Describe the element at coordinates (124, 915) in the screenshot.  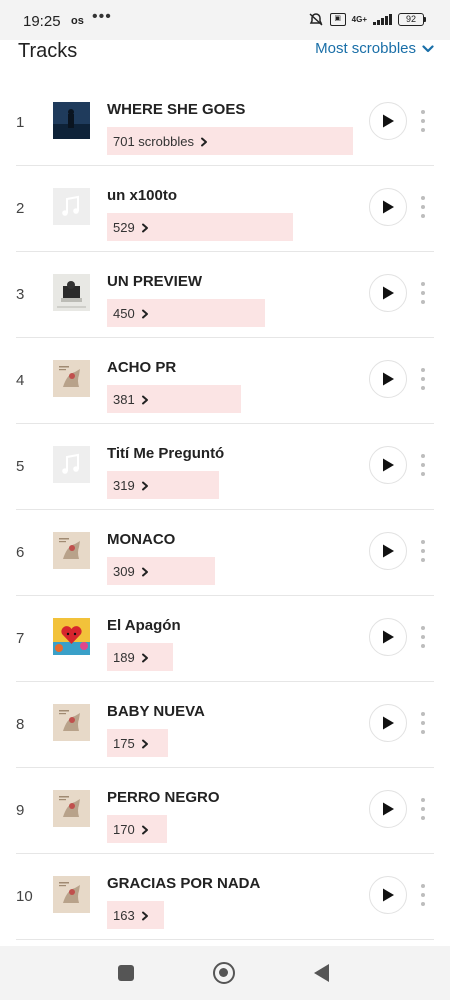
I see `scrobble-count-label: 163` at that location.